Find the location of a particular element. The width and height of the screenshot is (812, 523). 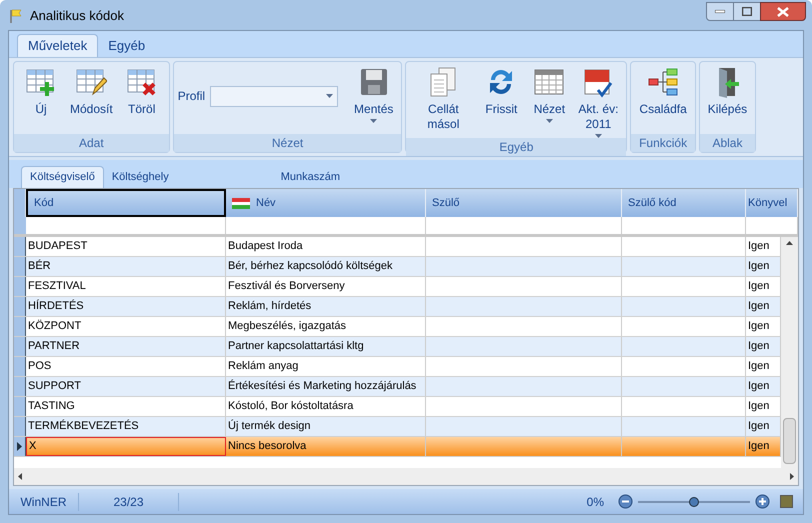

vertical-scrollbar is located at coordinates (789, 352).